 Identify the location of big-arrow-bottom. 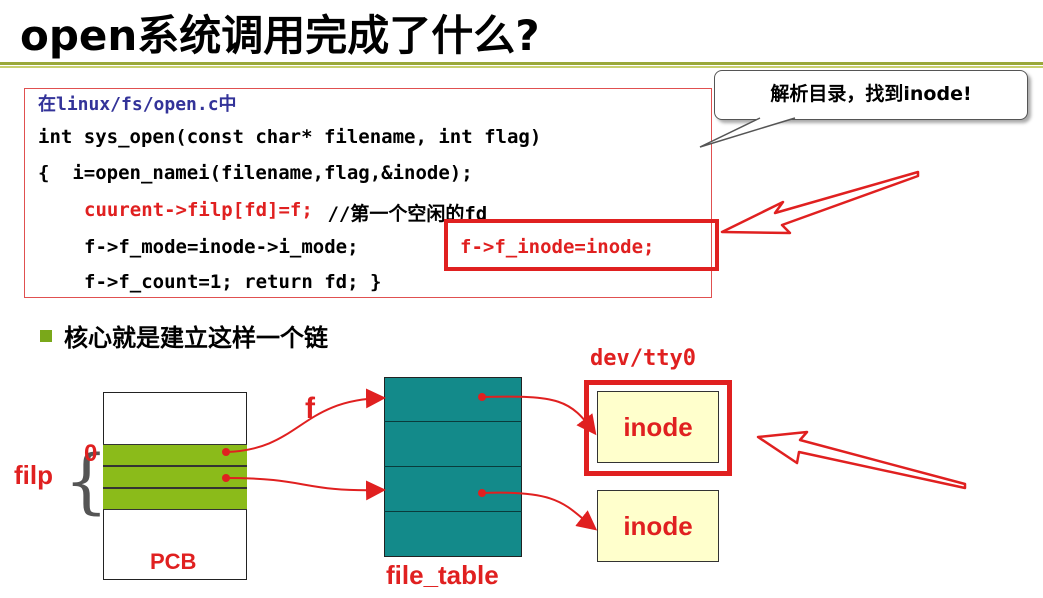
(861, 460).